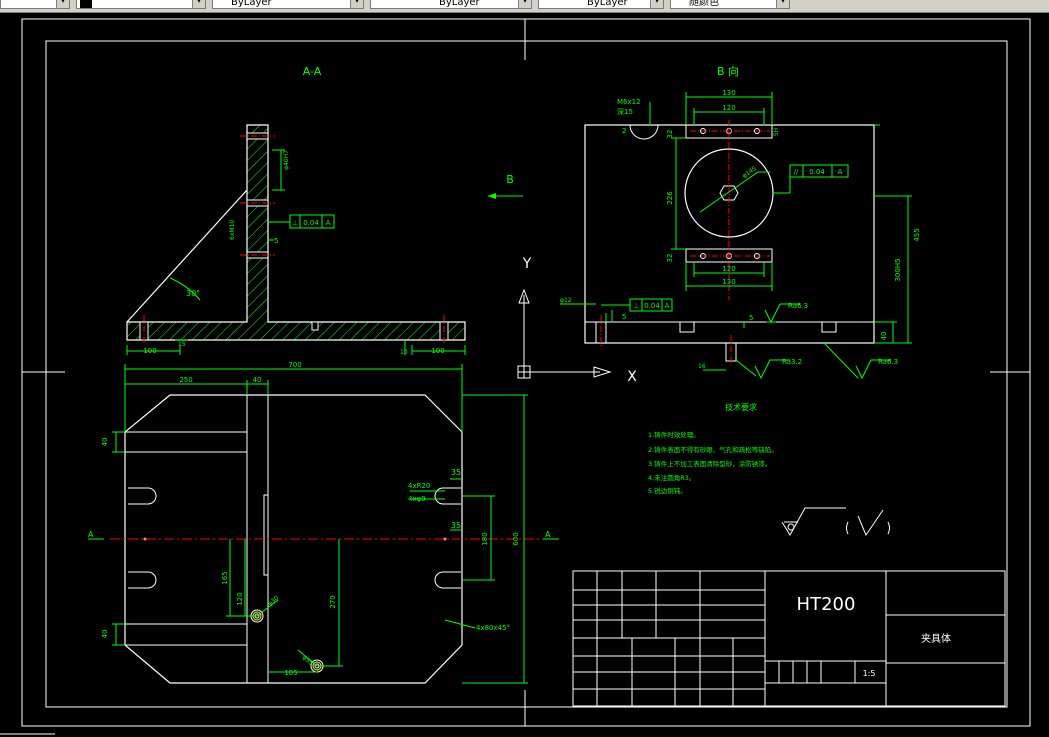 The image size is (1049, 737). I want to click on dim-40: 40, so click(884, 336).